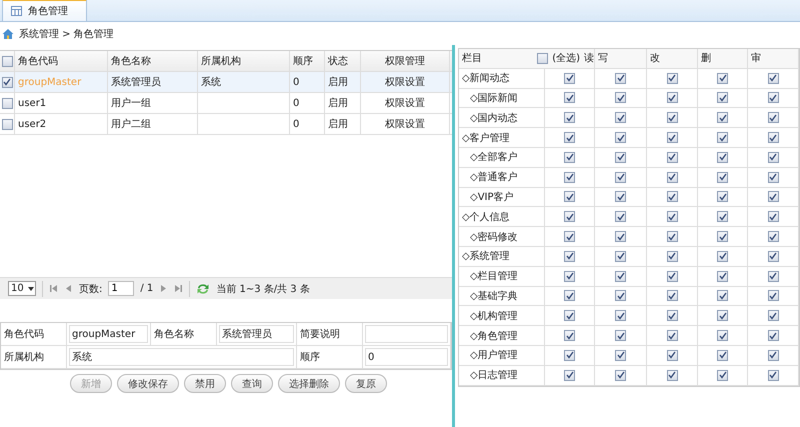 This screenshot has width=800, height=427. I want to click on input-field: 0, so click(406, 357).